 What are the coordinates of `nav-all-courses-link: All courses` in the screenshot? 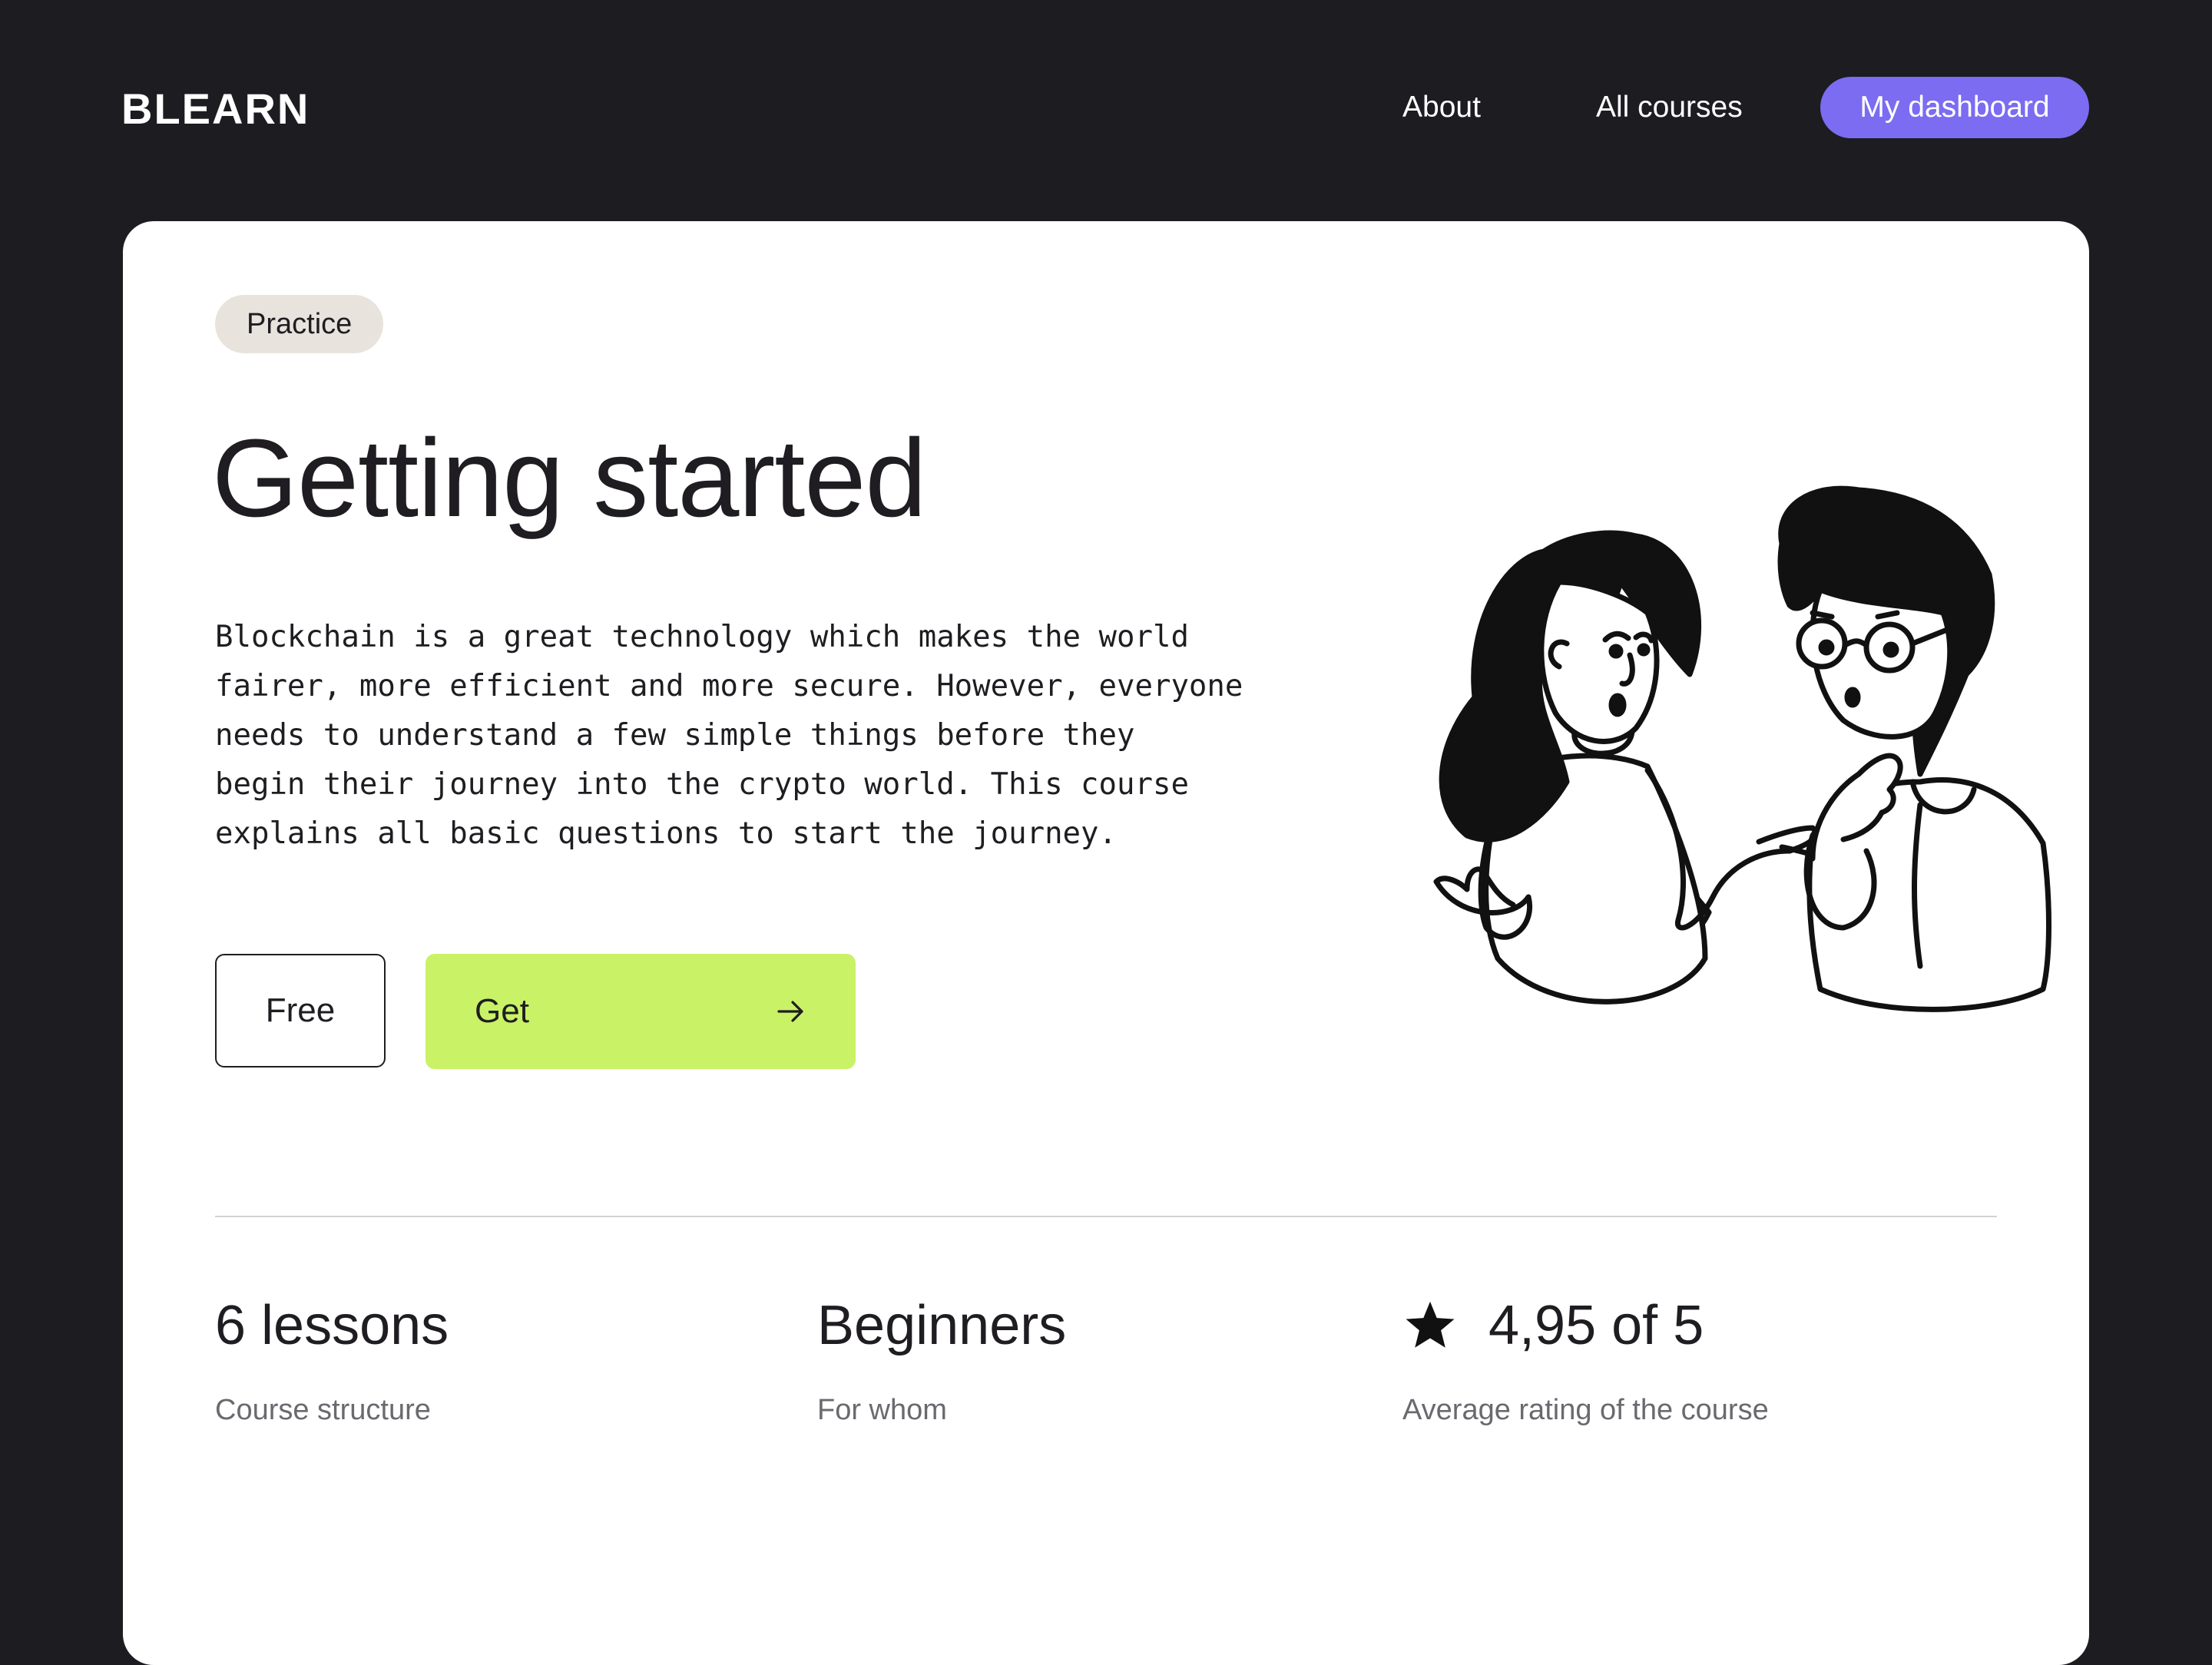 It's located at (1670, 108).